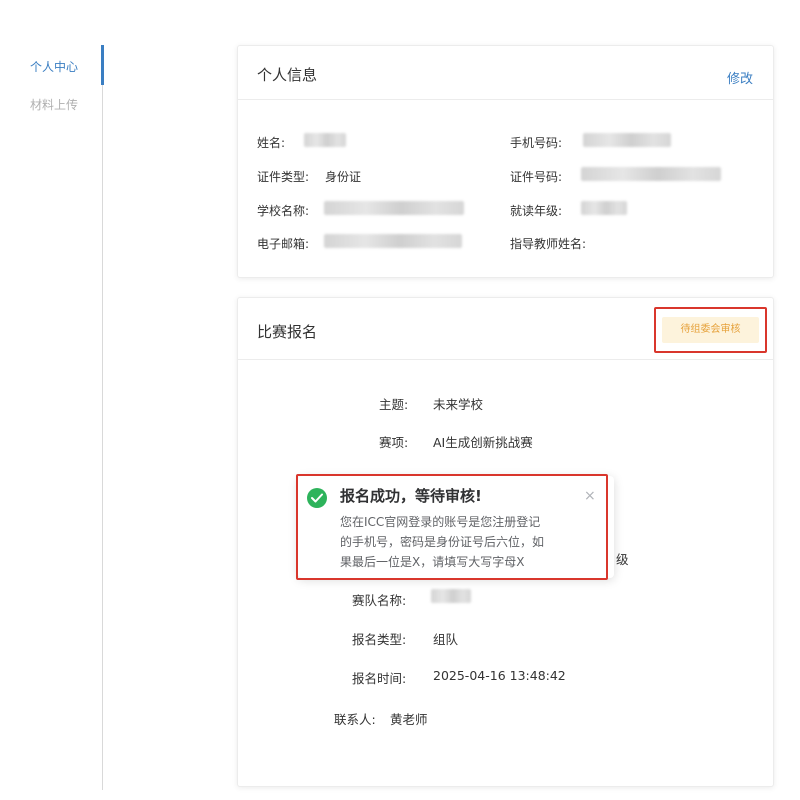 The height and width of the screenshot is (800, 800). What do you see at coordinates (548, 244) in the screenshot?
I see `advisor-label: 指导教师姓名:` at bounding box center [548, 244].